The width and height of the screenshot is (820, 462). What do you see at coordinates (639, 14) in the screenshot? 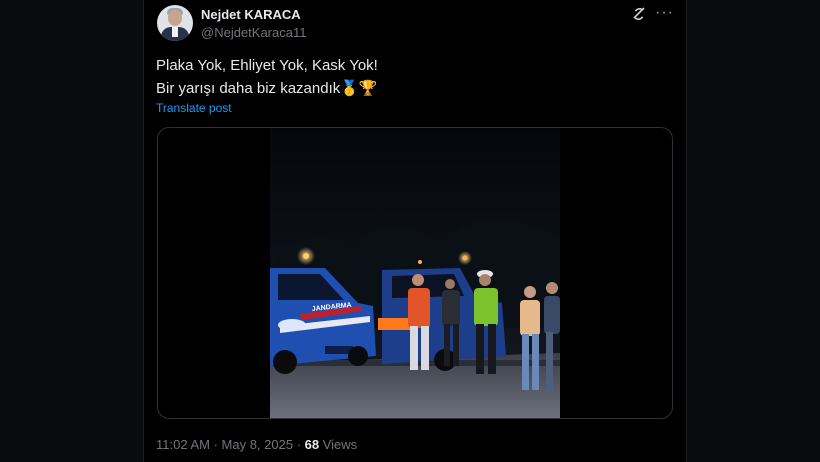
I see `grok-icon` at bounding box center [639, 14].